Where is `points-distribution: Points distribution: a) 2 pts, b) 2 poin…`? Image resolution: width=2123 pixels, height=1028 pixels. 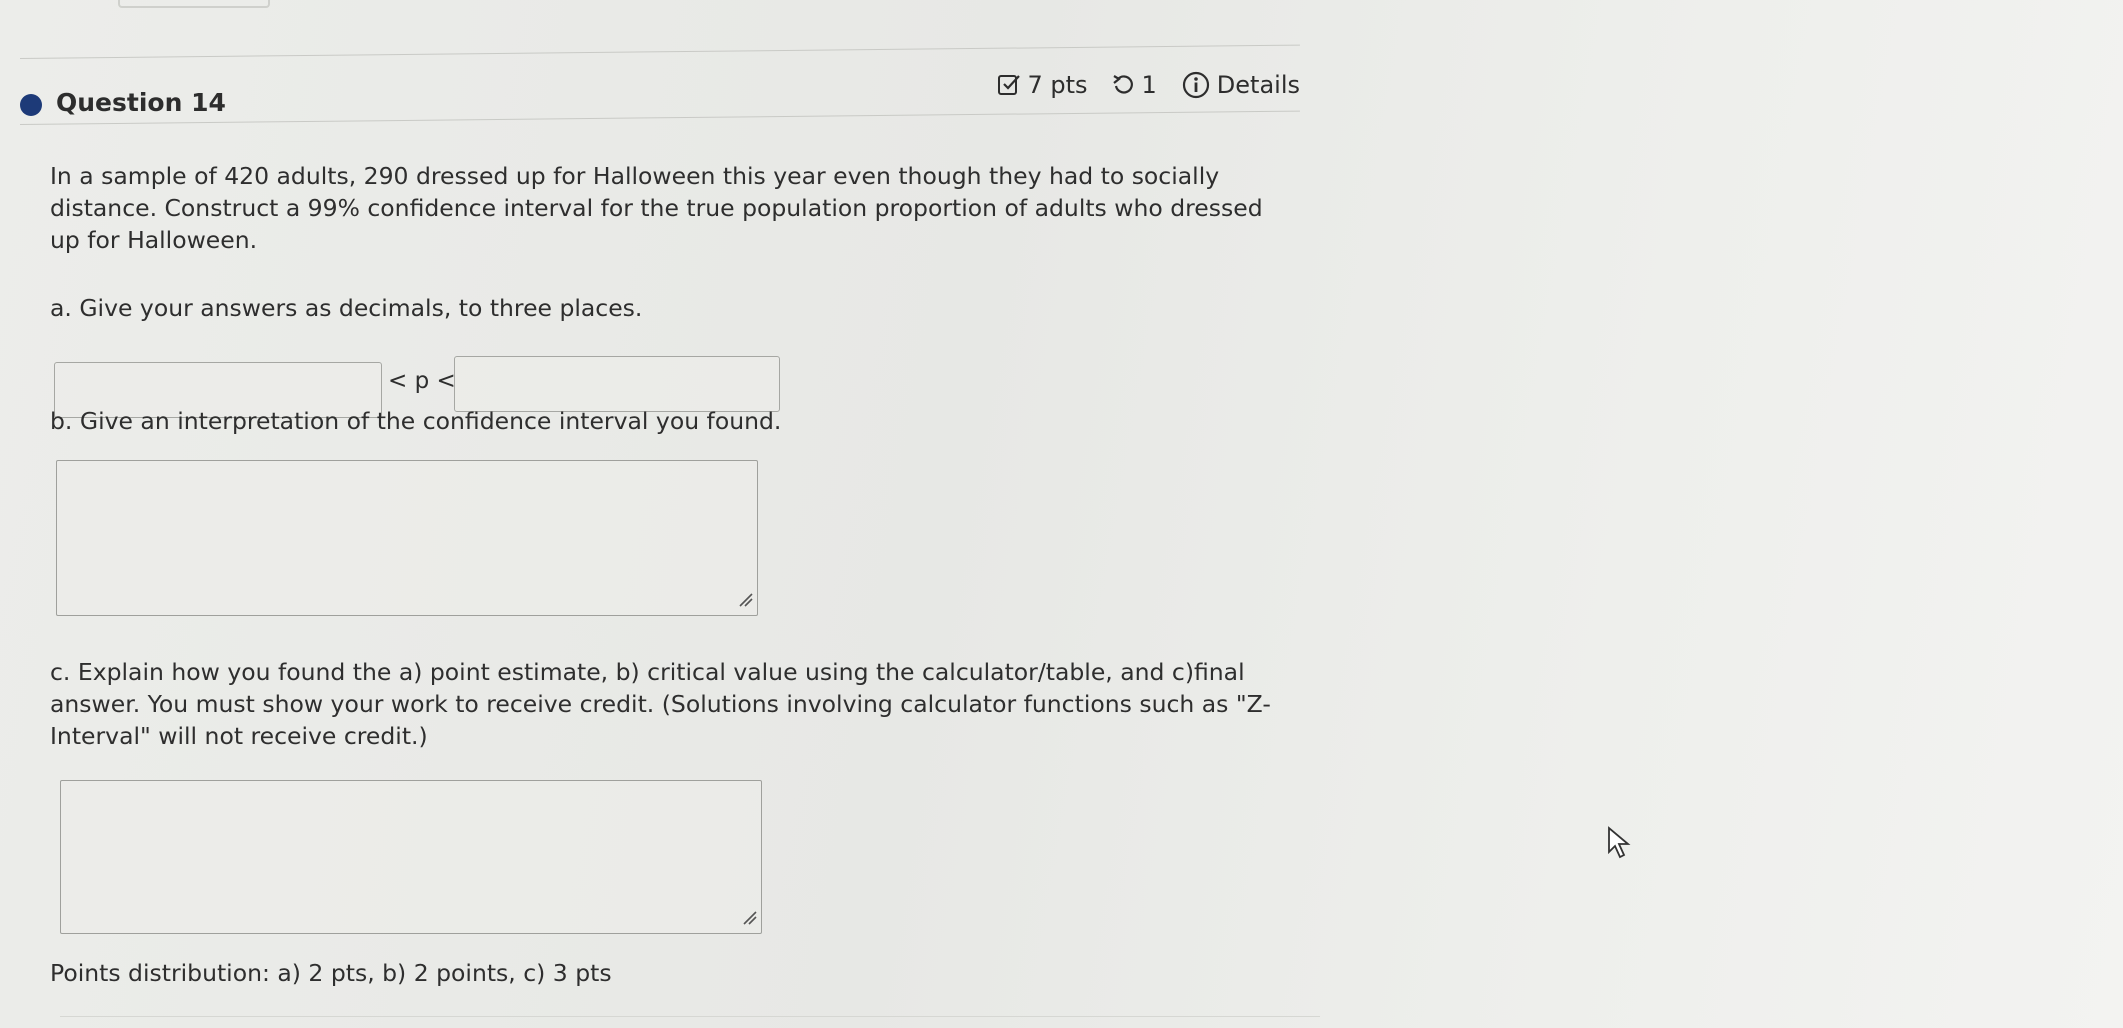 points-distribution: Points distribution: a) 2 pts, b) 2 poin… is located at coordinates (331, 973).